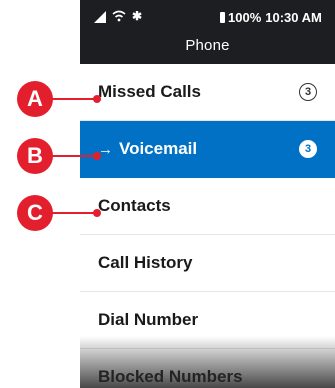  Describe the element at coordinates (170, 376) in the screenshot. I see `menu-item-label: Blocked Numbers` at that location.